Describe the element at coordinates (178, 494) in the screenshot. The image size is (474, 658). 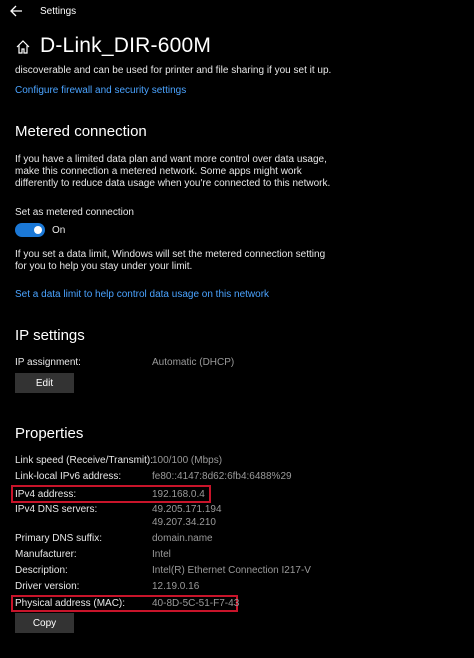
I see `ipv4-value: 192.168.0.4` at that location.